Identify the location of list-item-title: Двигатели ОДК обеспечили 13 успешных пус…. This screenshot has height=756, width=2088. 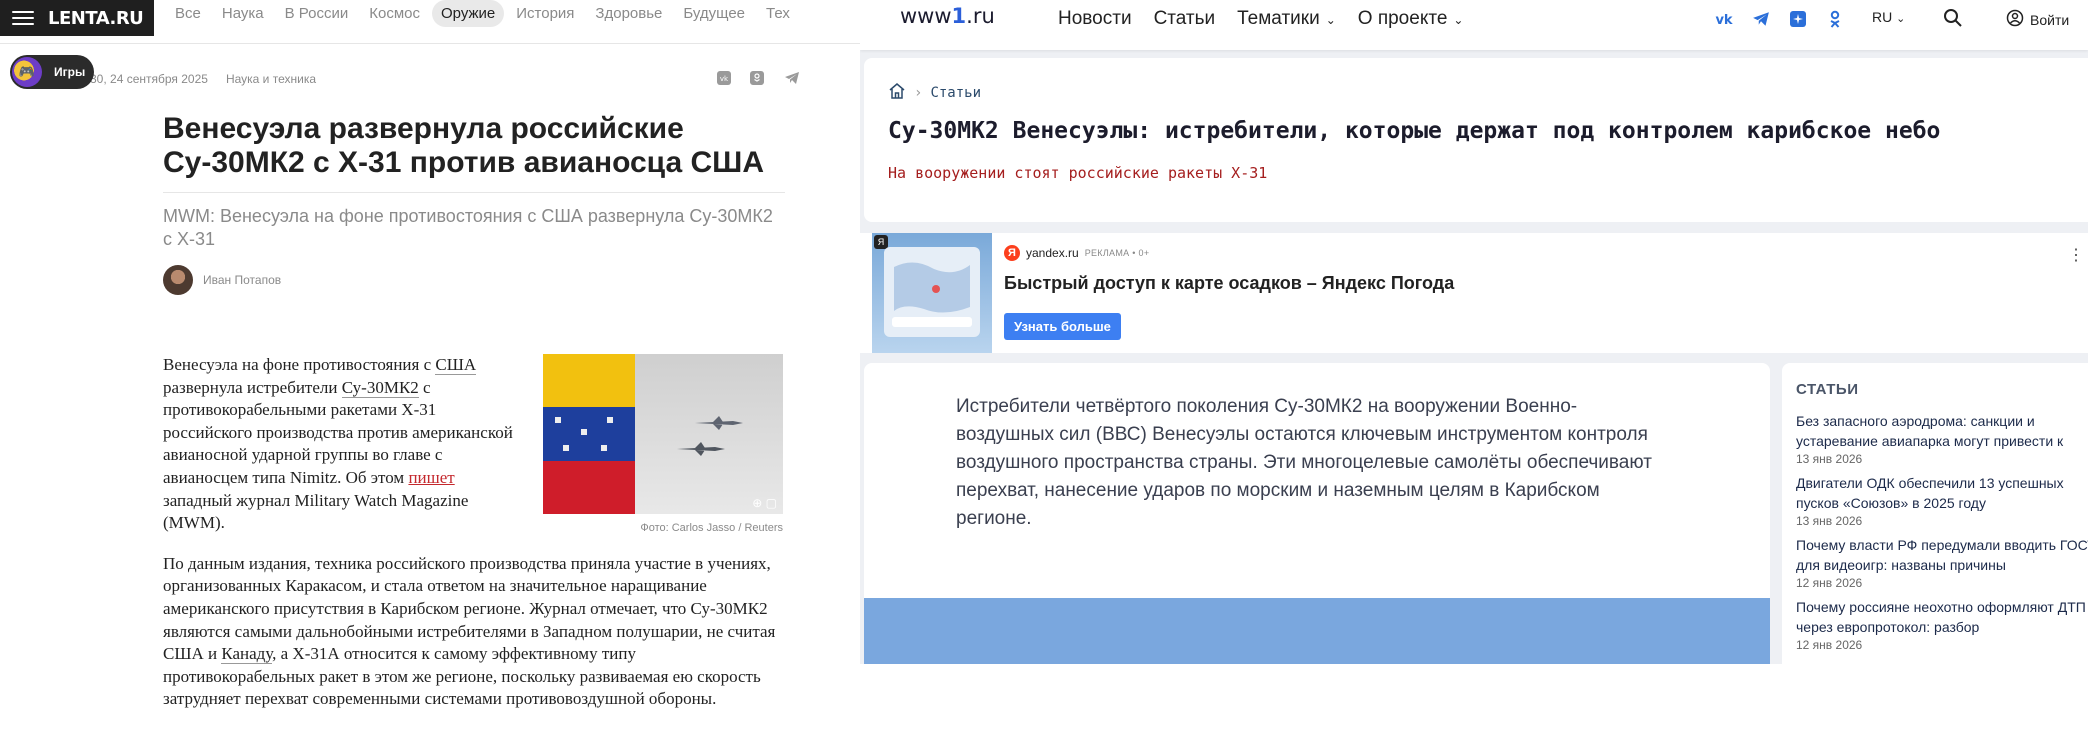
(1942, 493).